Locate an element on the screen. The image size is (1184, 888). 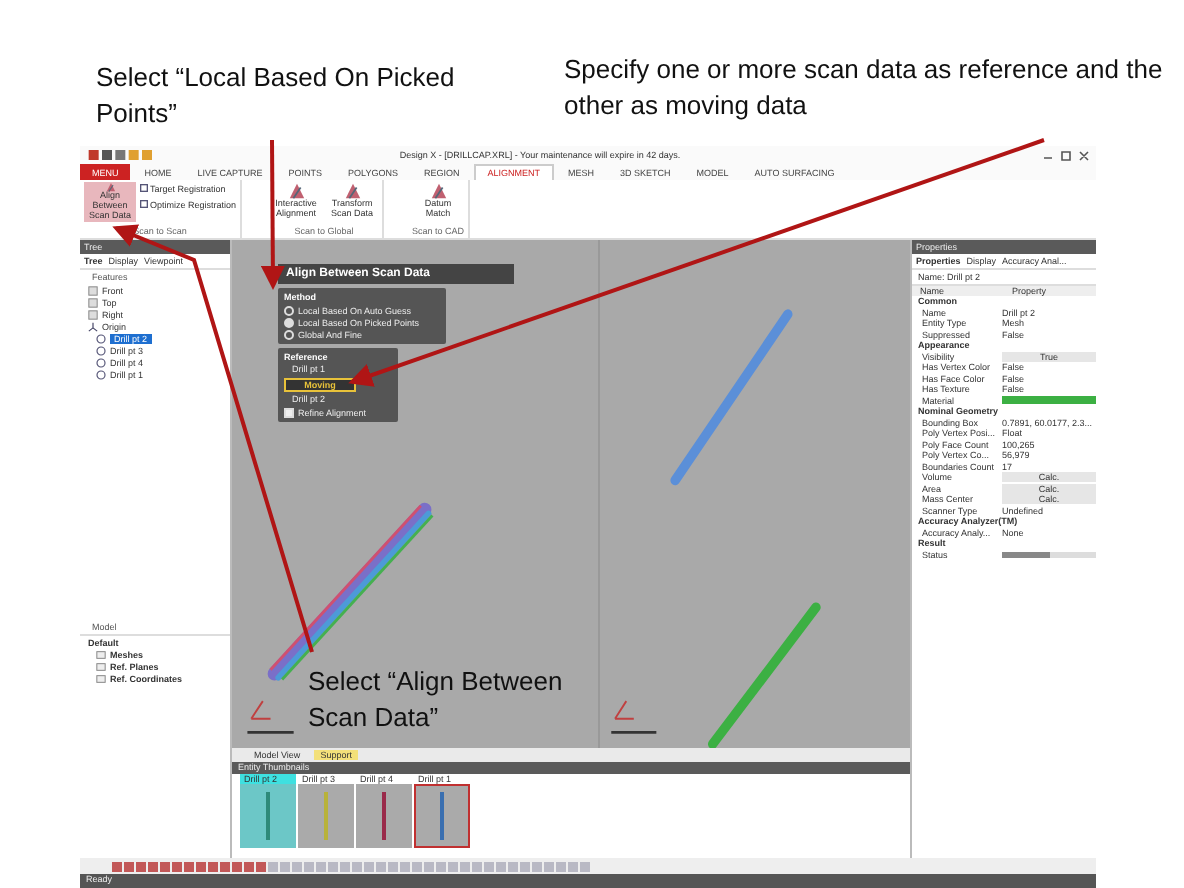
callout-text: Specify one or more scan data as reference and the other as moving data is located at coordinates (864, 88).